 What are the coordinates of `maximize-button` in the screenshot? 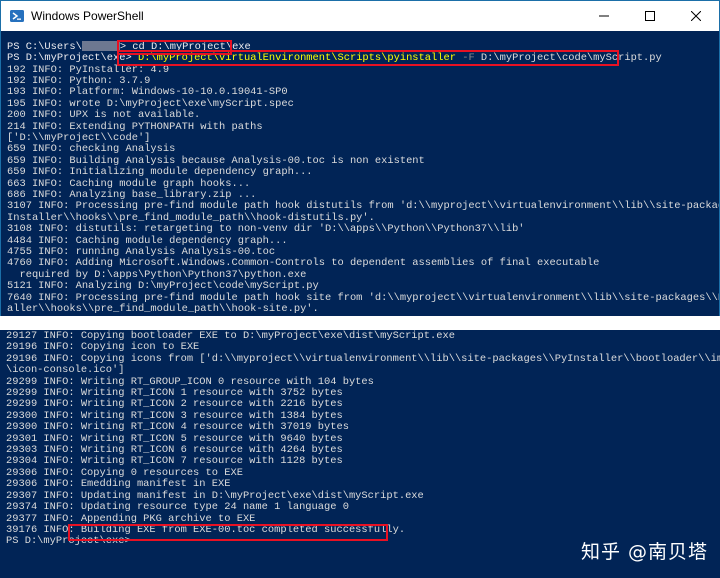 It's located at (650, 16).